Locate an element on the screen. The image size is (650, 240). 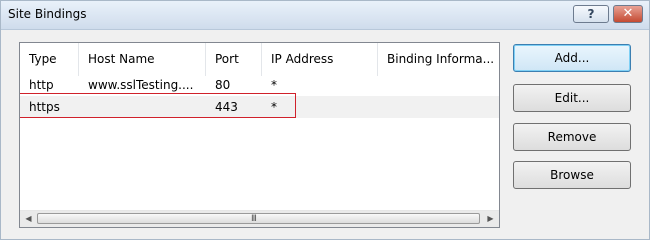
close-button: ✕ is located at coordinates (628, 14).